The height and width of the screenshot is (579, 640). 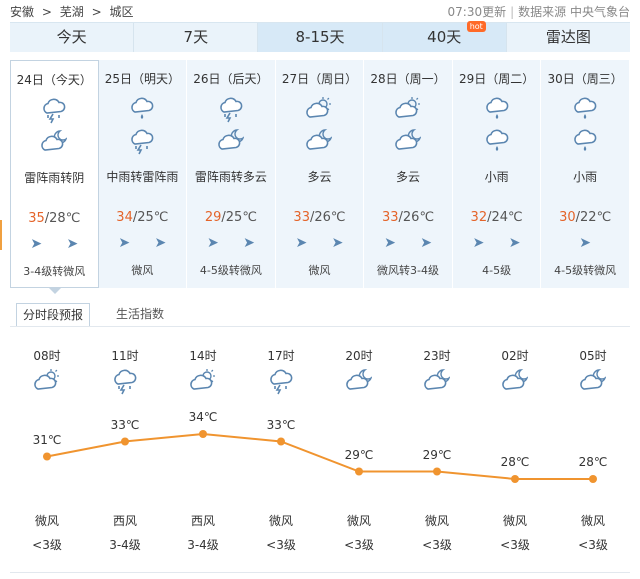 What do you see at coordinates (437, 356) in the screenshot?
I see `hour-time: 23时` at bounding box center [437, 356].